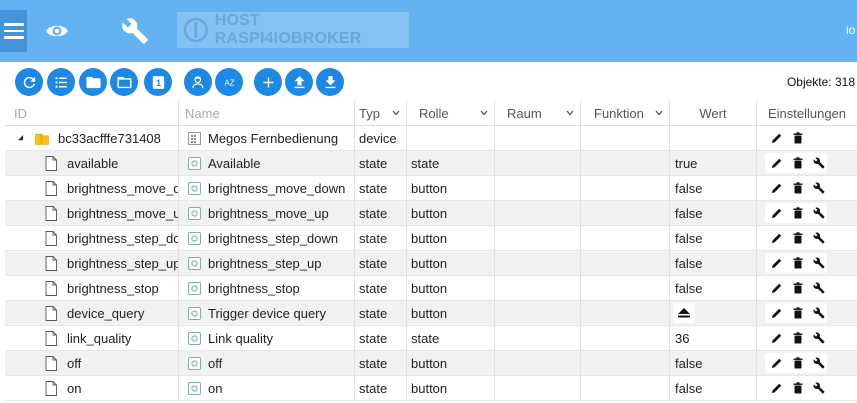 The width and height of the screenshot is (857, 403). I want to click on table-row: available Available state state true, so click(431, 163).